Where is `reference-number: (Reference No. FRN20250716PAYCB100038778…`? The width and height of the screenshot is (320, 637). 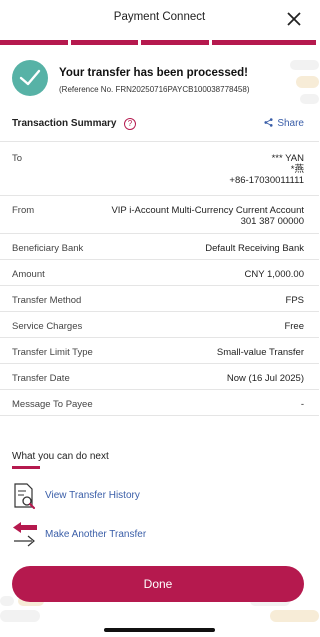
reference-number: (Reference No. FRN20250716PAYCB100038778… is located at coordinates (154, 89).